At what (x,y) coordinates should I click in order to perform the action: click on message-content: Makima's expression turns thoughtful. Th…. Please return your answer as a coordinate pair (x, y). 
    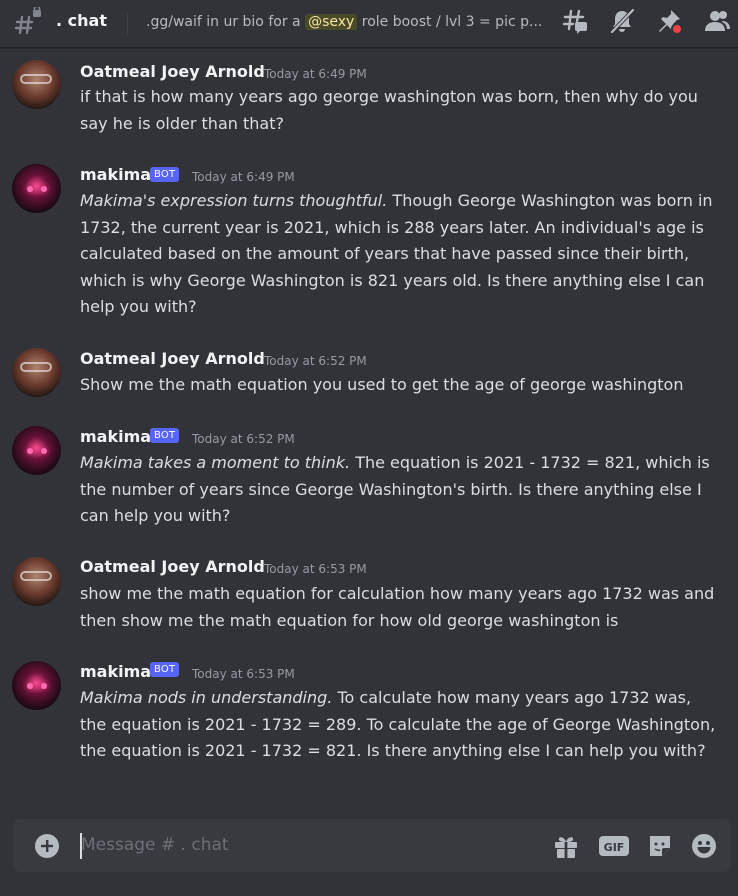
    Looking at the image, I should click on (400, 254).